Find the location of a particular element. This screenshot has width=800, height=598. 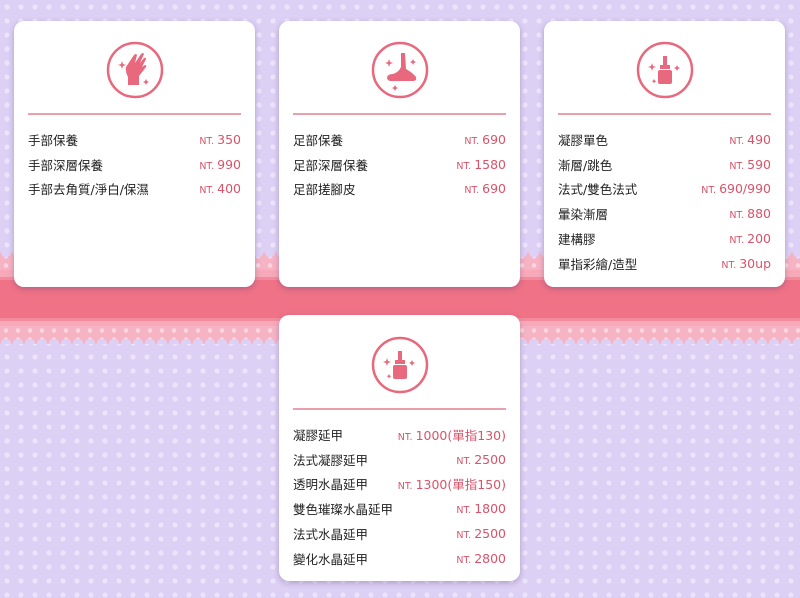

price-value: 590 is located at coordinates (759, 164).